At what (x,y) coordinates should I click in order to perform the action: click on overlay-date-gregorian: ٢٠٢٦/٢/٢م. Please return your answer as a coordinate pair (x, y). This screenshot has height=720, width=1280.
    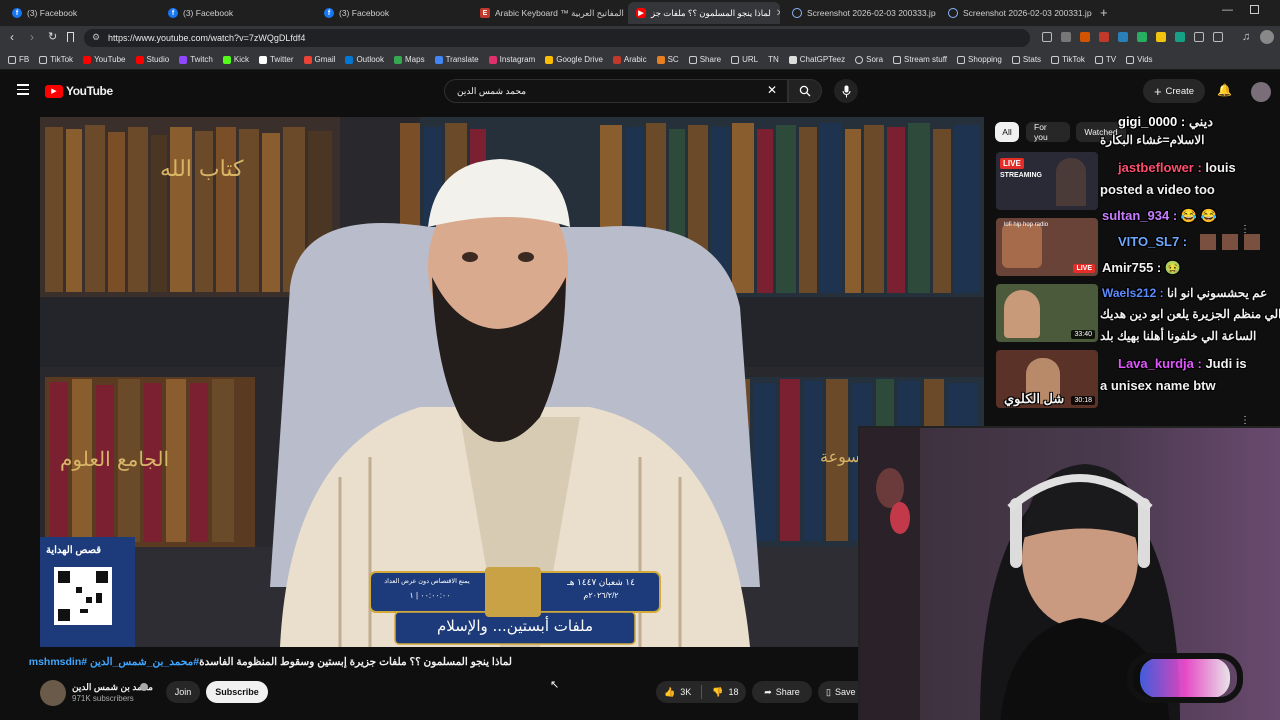
    Looking at the image, I should click on (601, 595).